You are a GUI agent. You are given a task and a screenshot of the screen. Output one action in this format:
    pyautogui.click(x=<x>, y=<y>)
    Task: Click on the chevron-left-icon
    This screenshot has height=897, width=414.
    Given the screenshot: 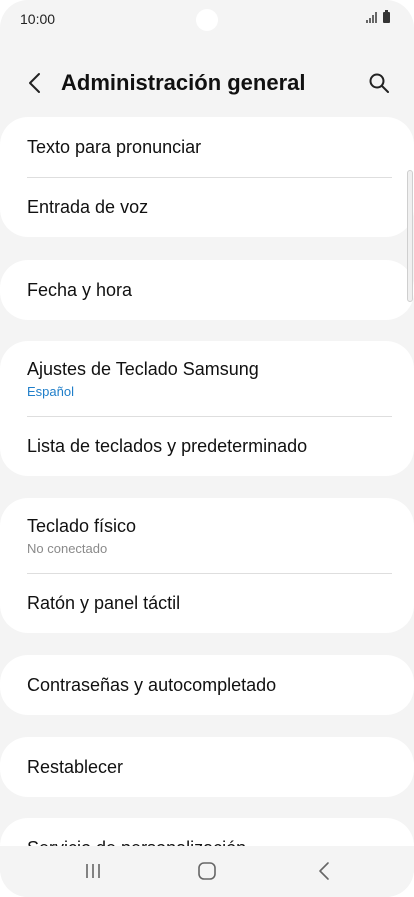 What is the action you would take?
    pyautogui.click(x=34, y=83)
    